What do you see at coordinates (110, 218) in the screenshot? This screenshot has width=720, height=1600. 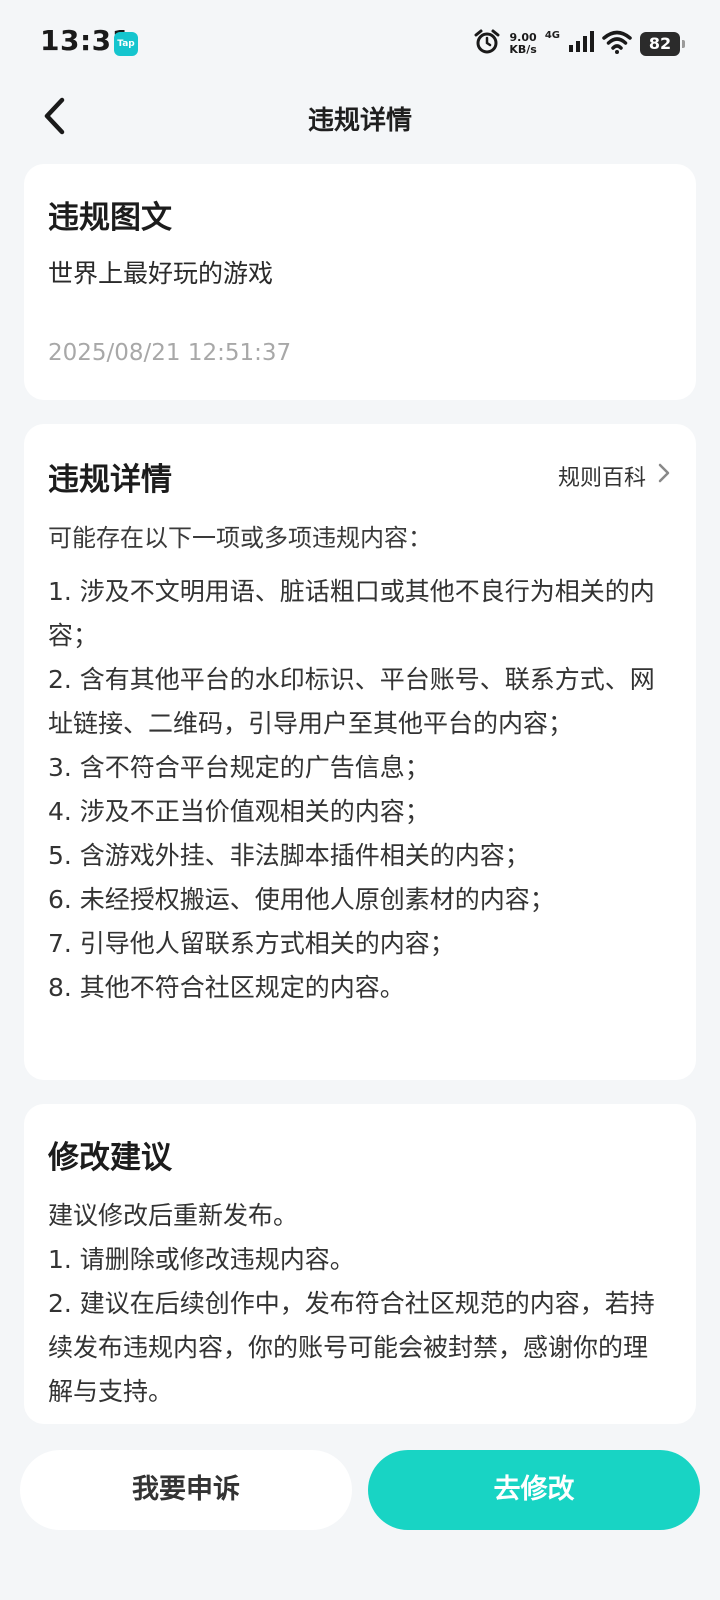 I see `violation-post-title: 违规图文` at bounding box center [110, 218].